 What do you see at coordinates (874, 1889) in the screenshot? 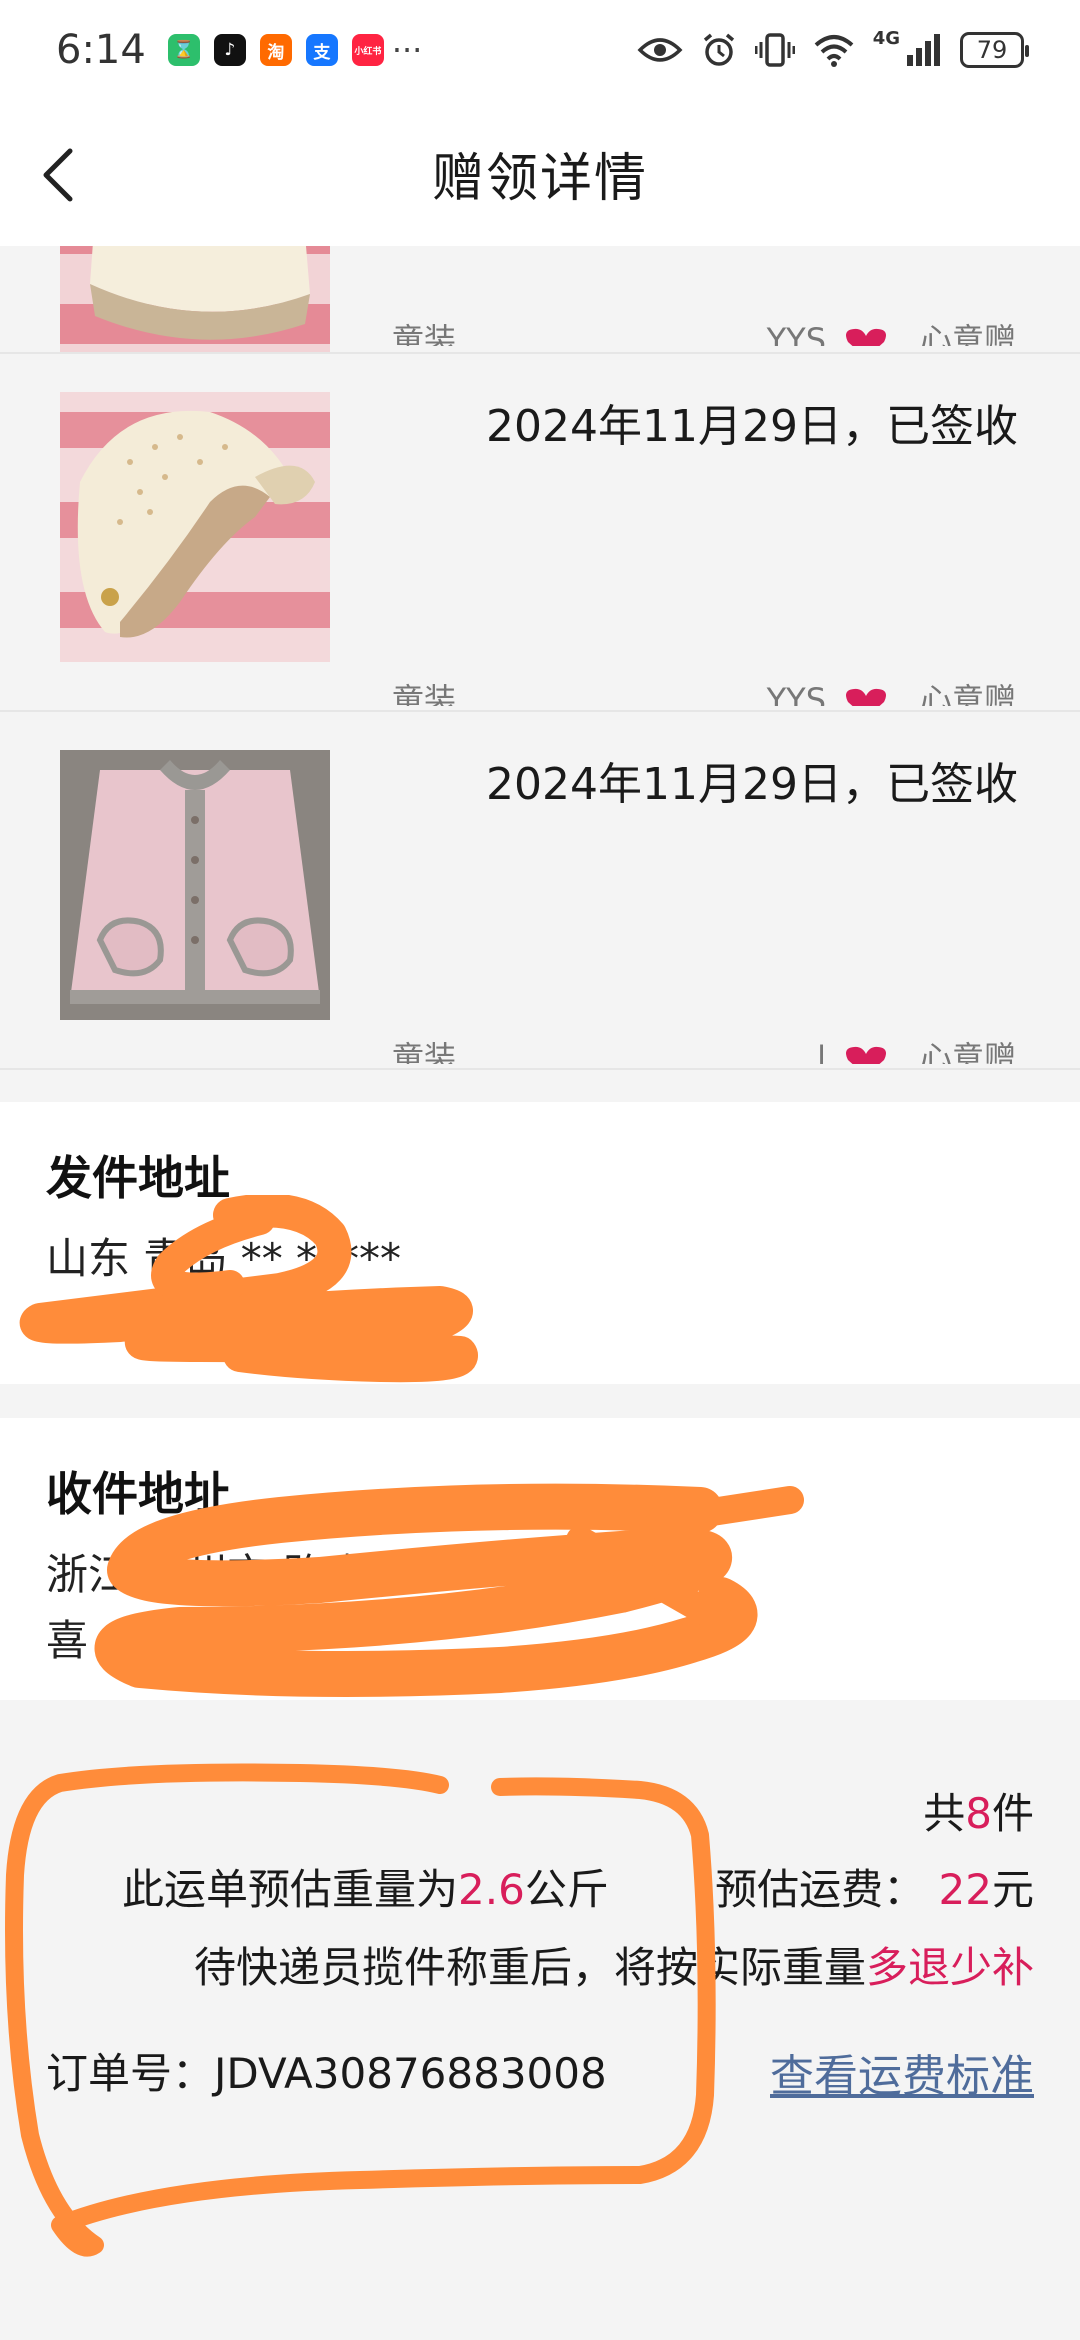
I see `estimated-fee: 预估运费： 22元` at bounding box center [874, 1889].